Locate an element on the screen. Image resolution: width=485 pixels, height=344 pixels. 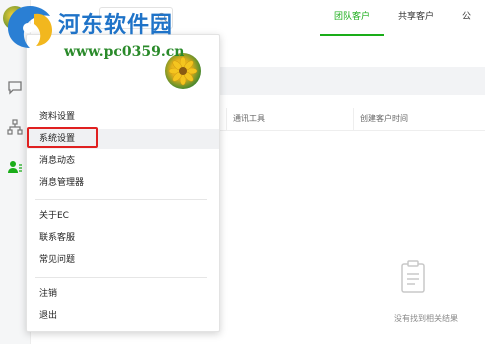
highlight-box is located at coordinates (62, 137).